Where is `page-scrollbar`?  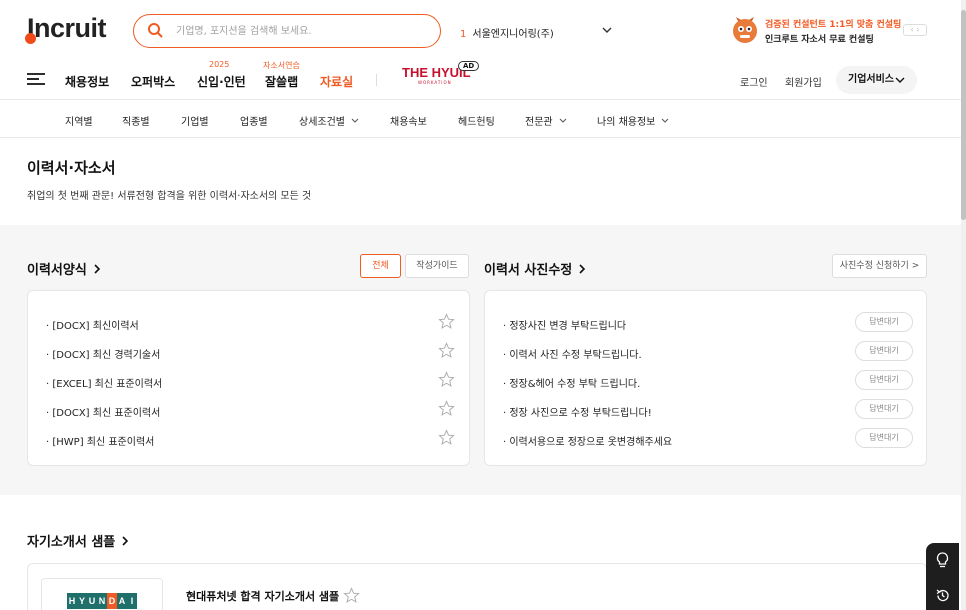
page-scrollbar is located at coordinates (963, 305).